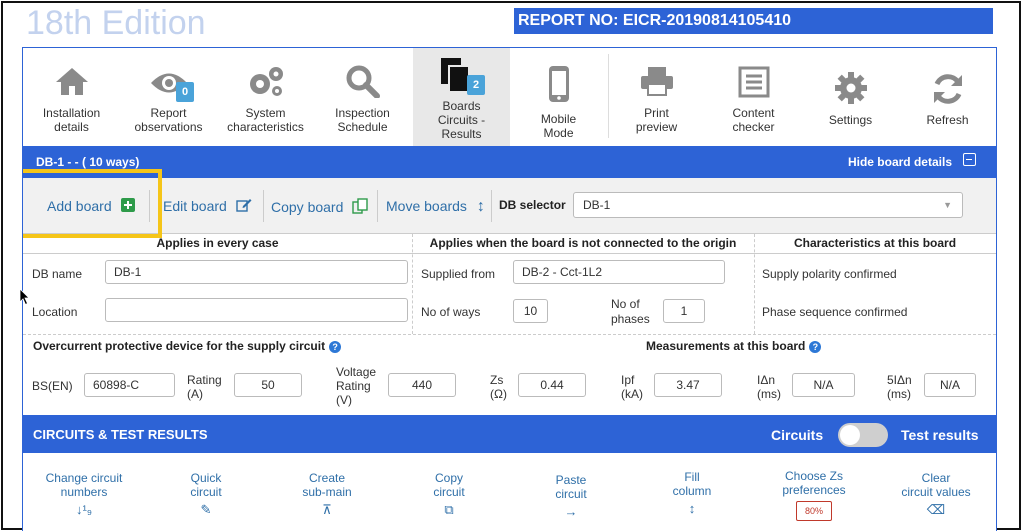  I want to click on tab-boards-circuits-results: 2 Boards Circuits - Results, so click(461, 97).